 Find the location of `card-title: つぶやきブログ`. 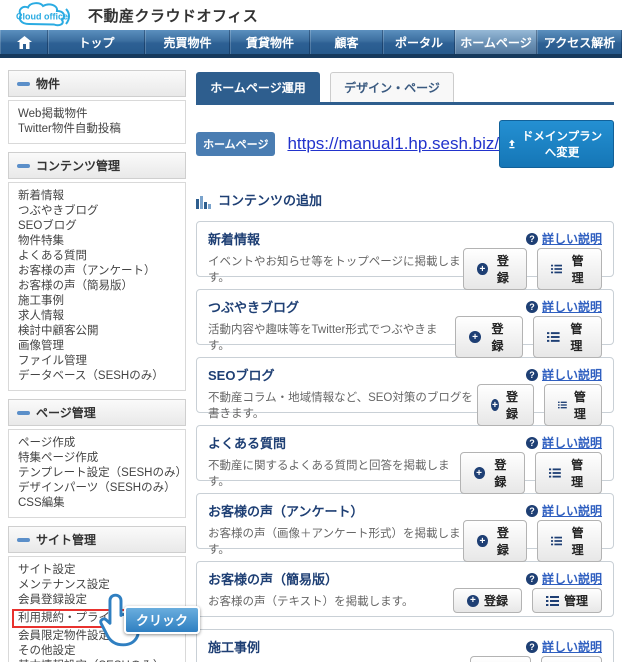

card-title: つぶやきブログ is located at coordinates (254, 307).